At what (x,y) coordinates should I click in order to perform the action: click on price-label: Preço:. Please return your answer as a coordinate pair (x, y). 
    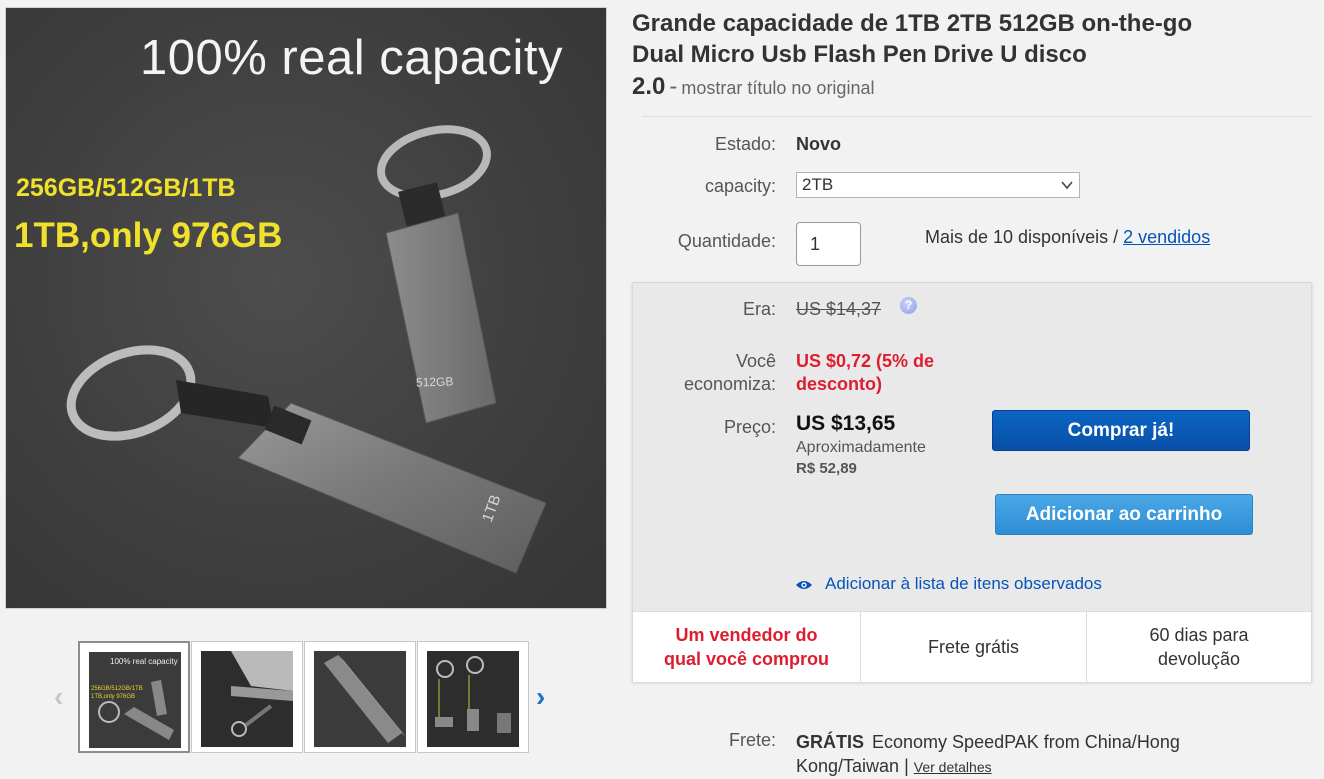
    Looking at the image, I should click on (749, 427).